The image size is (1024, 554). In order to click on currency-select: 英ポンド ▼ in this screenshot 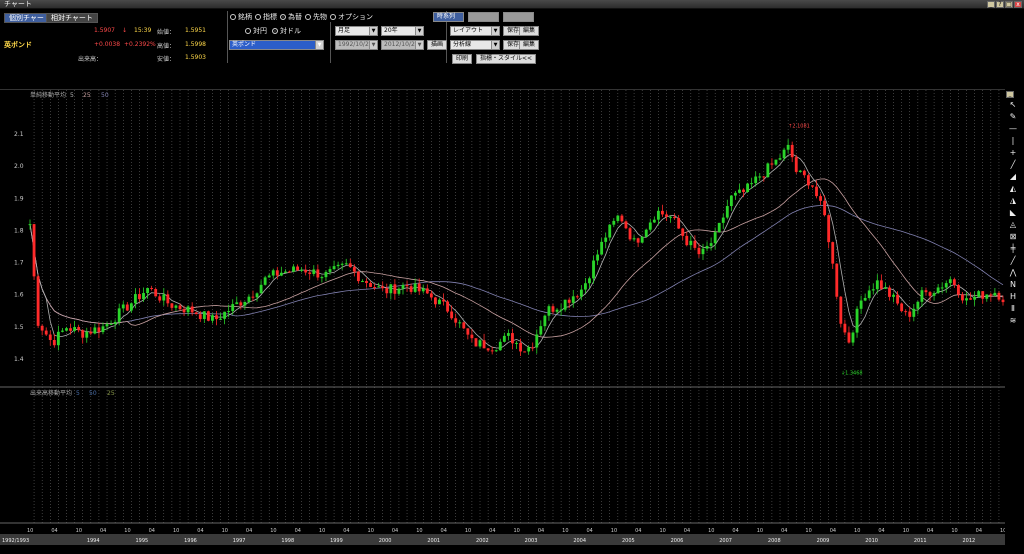, I will do `click(276, 45)`.